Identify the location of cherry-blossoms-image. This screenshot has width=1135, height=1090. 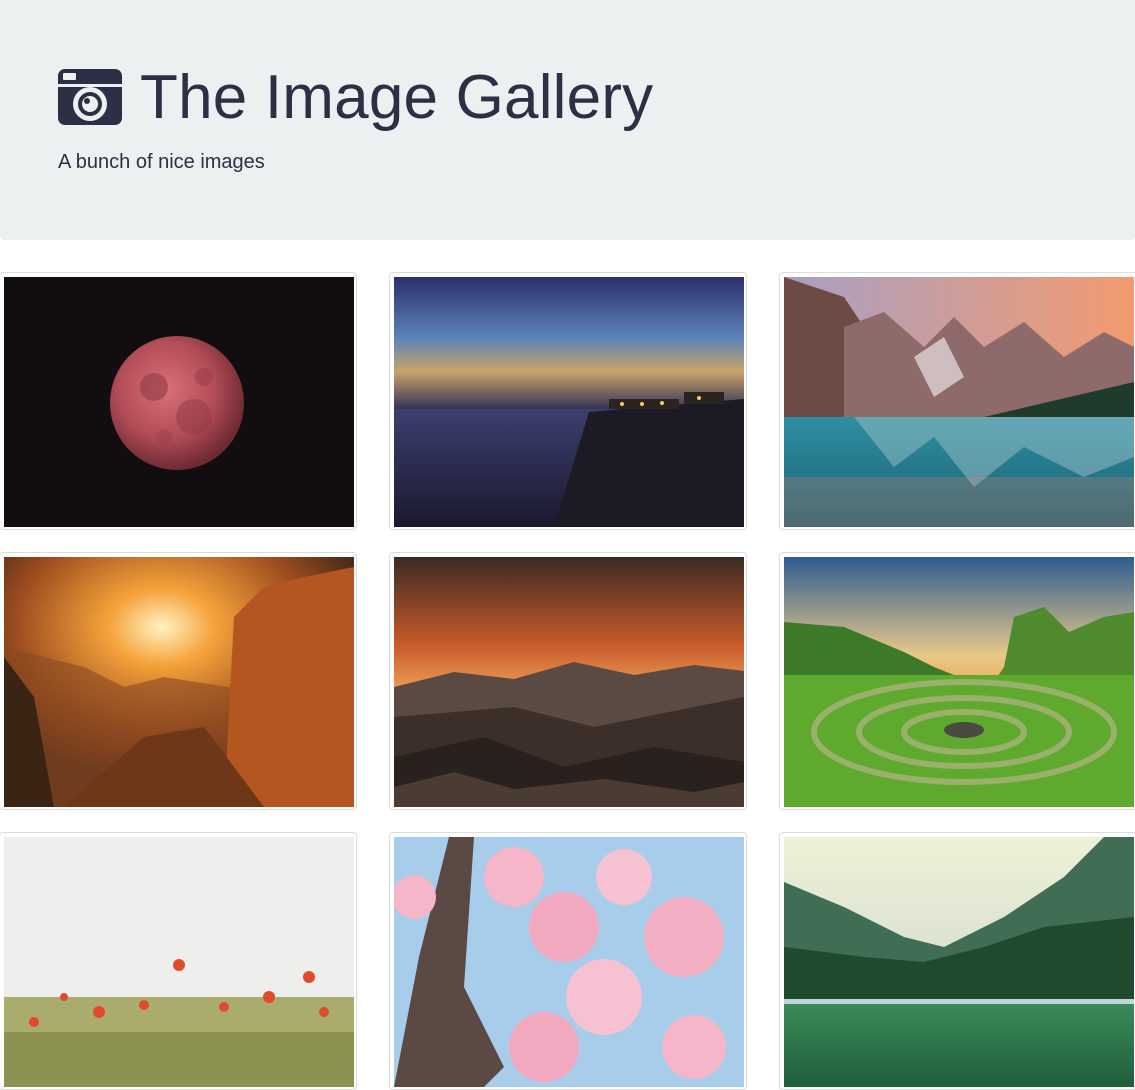
(569, 962).